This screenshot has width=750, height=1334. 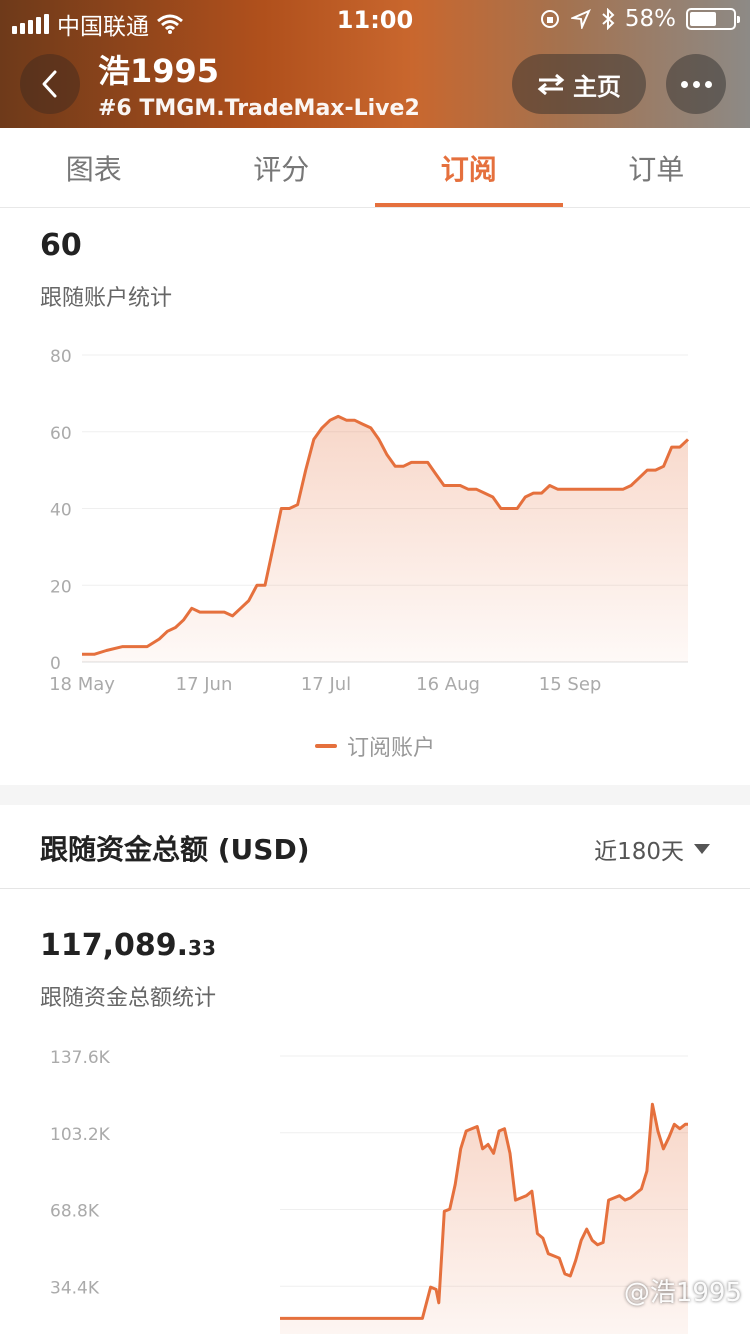 What do you see at coordinates (375, 21) in the screenshot?
I see `status-bar: 中国联通 11:00 58%` at bounding box center [375, 21].